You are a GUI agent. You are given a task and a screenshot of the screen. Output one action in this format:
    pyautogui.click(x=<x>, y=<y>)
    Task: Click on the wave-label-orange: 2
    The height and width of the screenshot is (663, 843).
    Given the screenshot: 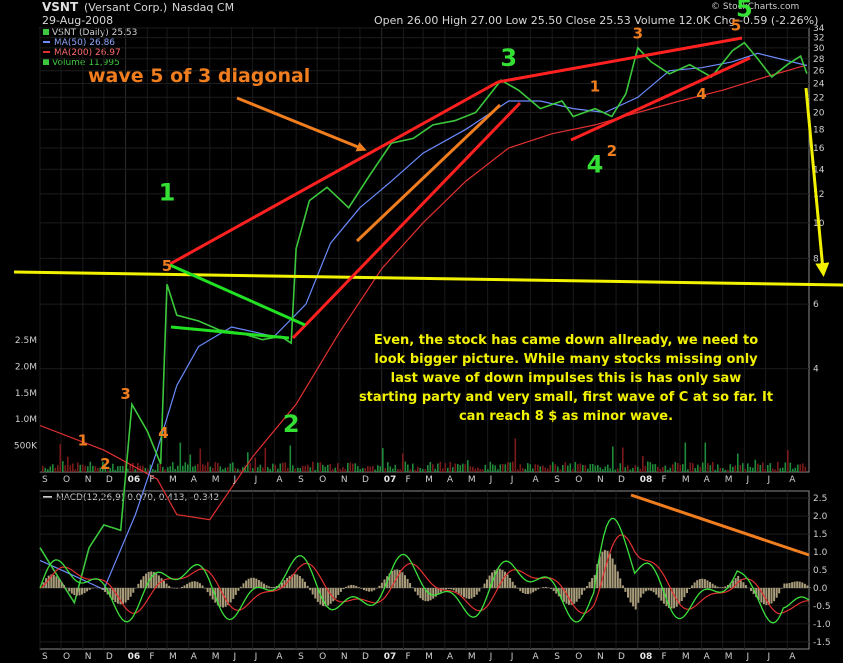 What is the action you would take?
    pyautogui.click(x=105, y=464)
    